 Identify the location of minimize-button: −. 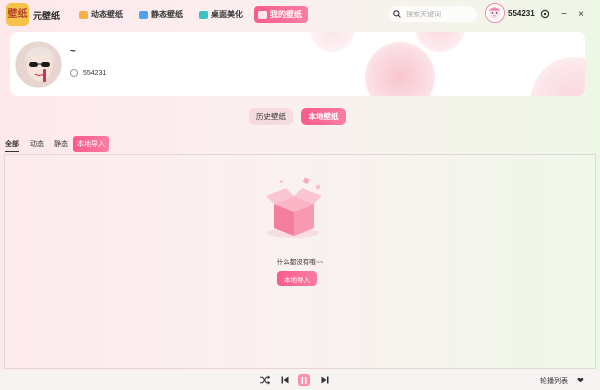
(564, 14).